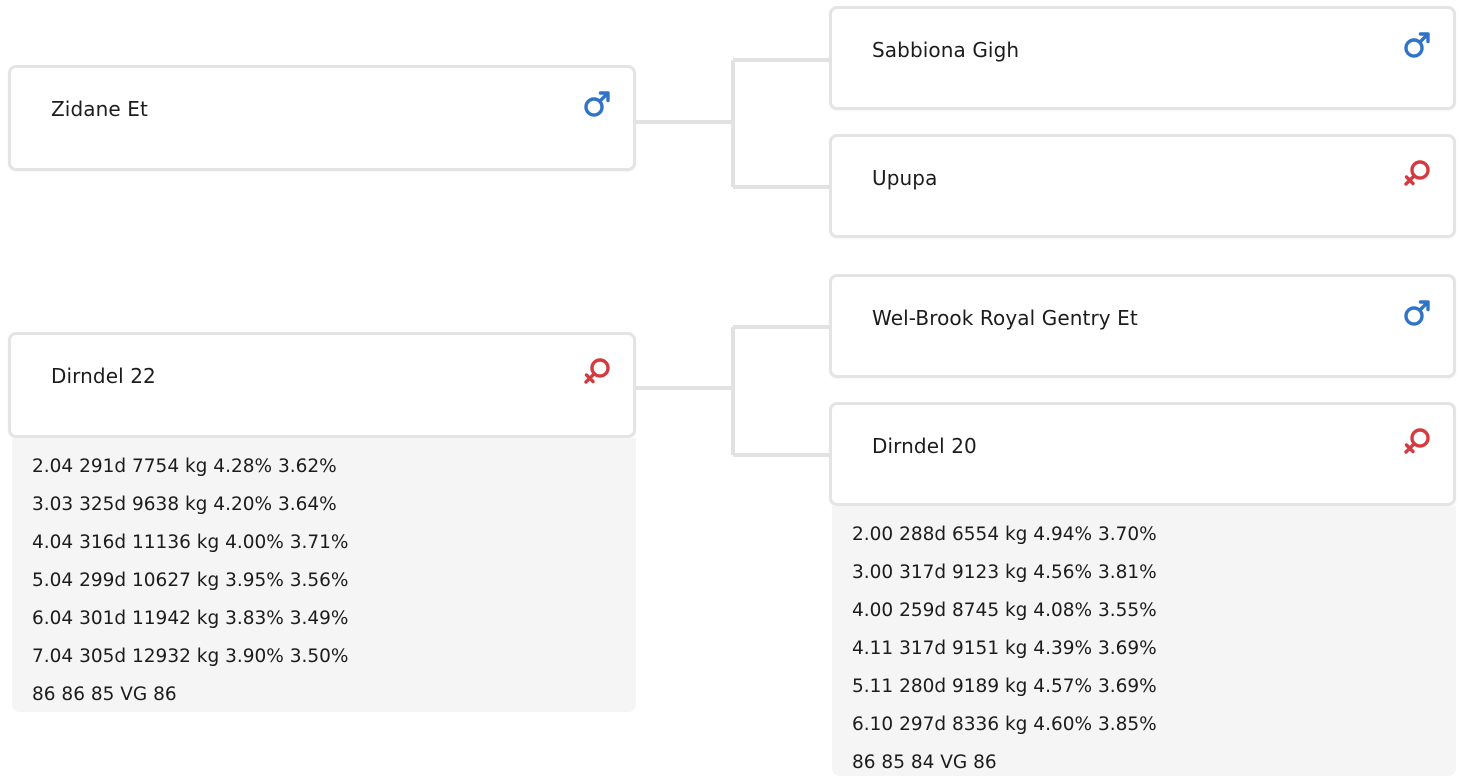 The width and height of the screenshot is (1461, 782). What do you see at coordinates (103, 376) in the screenshot?
I see `animal-name: Dirndel 22` at bounding box center [103, 376].